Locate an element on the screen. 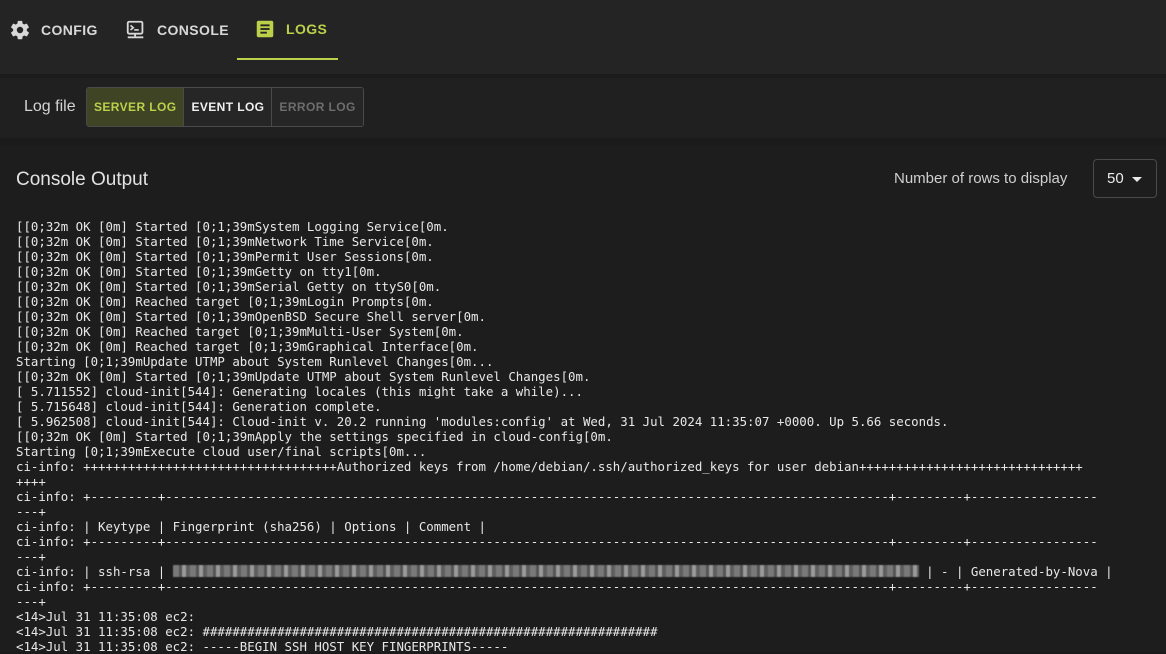 Image resolution: width=1166 pixels, height=654 pixels. tab-console-label: CONSOLE is located at coordinates (193, 30).